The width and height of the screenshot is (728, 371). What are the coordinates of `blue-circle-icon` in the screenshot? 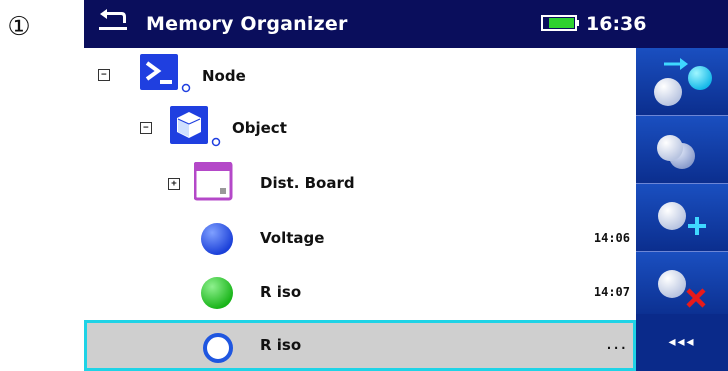 It's located at (217, 239).